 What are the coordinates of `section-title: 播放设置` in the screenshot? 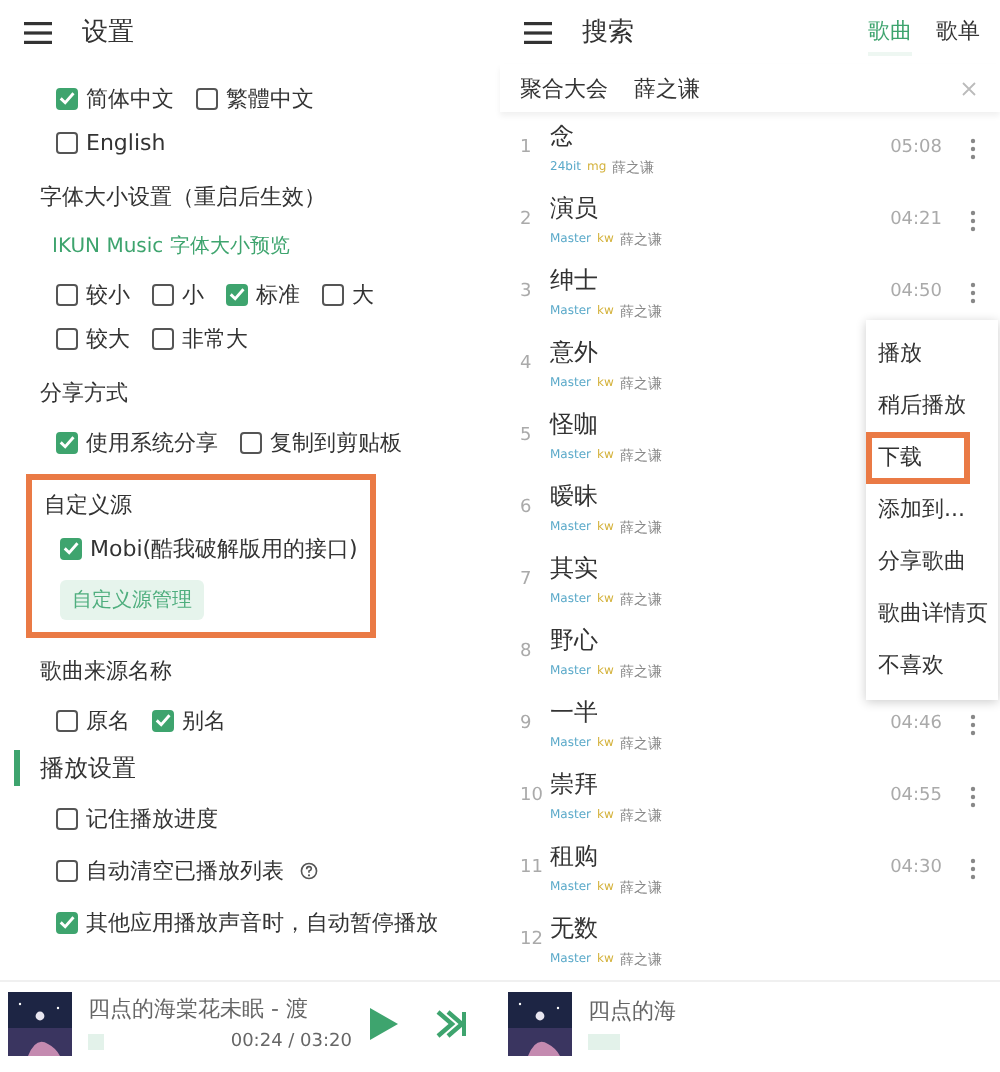 It's located at (257, 768).